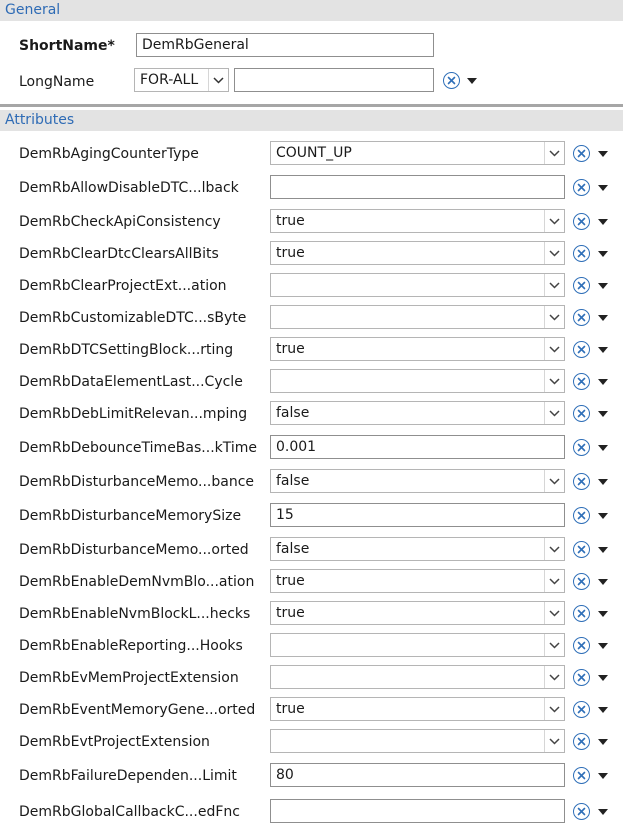 This screenshot has height=830, width=623. Describe the element at coordinates (334, 80) in the screenshot. I see `long-name-input` at that location.